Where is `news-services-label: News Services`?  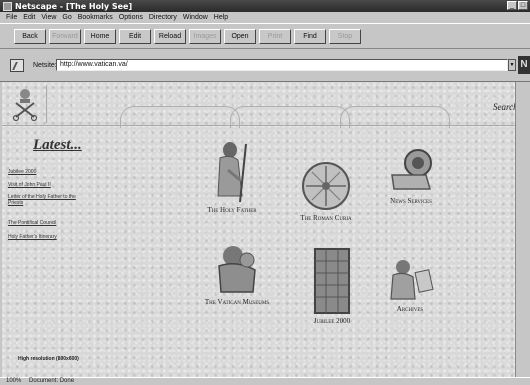
news-services-label: News Services is located at coordinates (411, 201).